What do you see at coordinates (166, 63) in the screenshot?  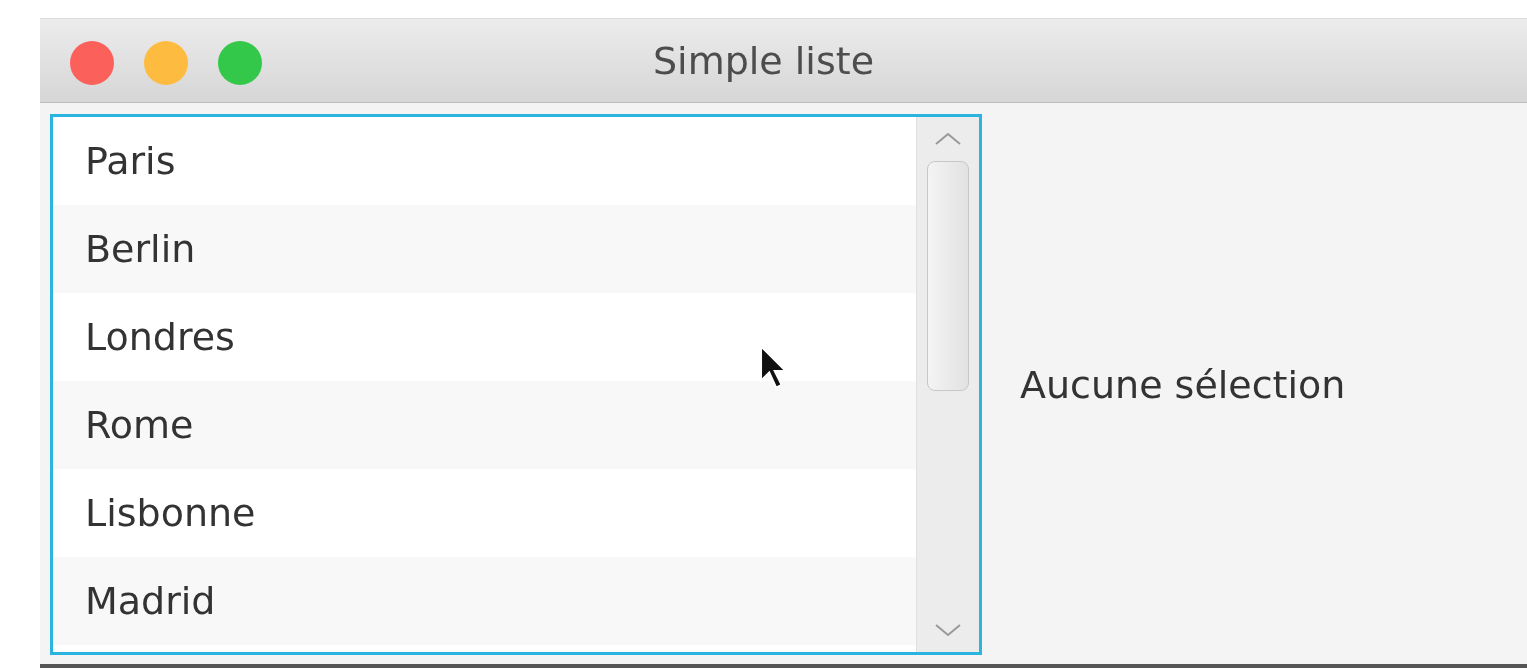 I see `minimize-button` at bounding box center [166, 63].